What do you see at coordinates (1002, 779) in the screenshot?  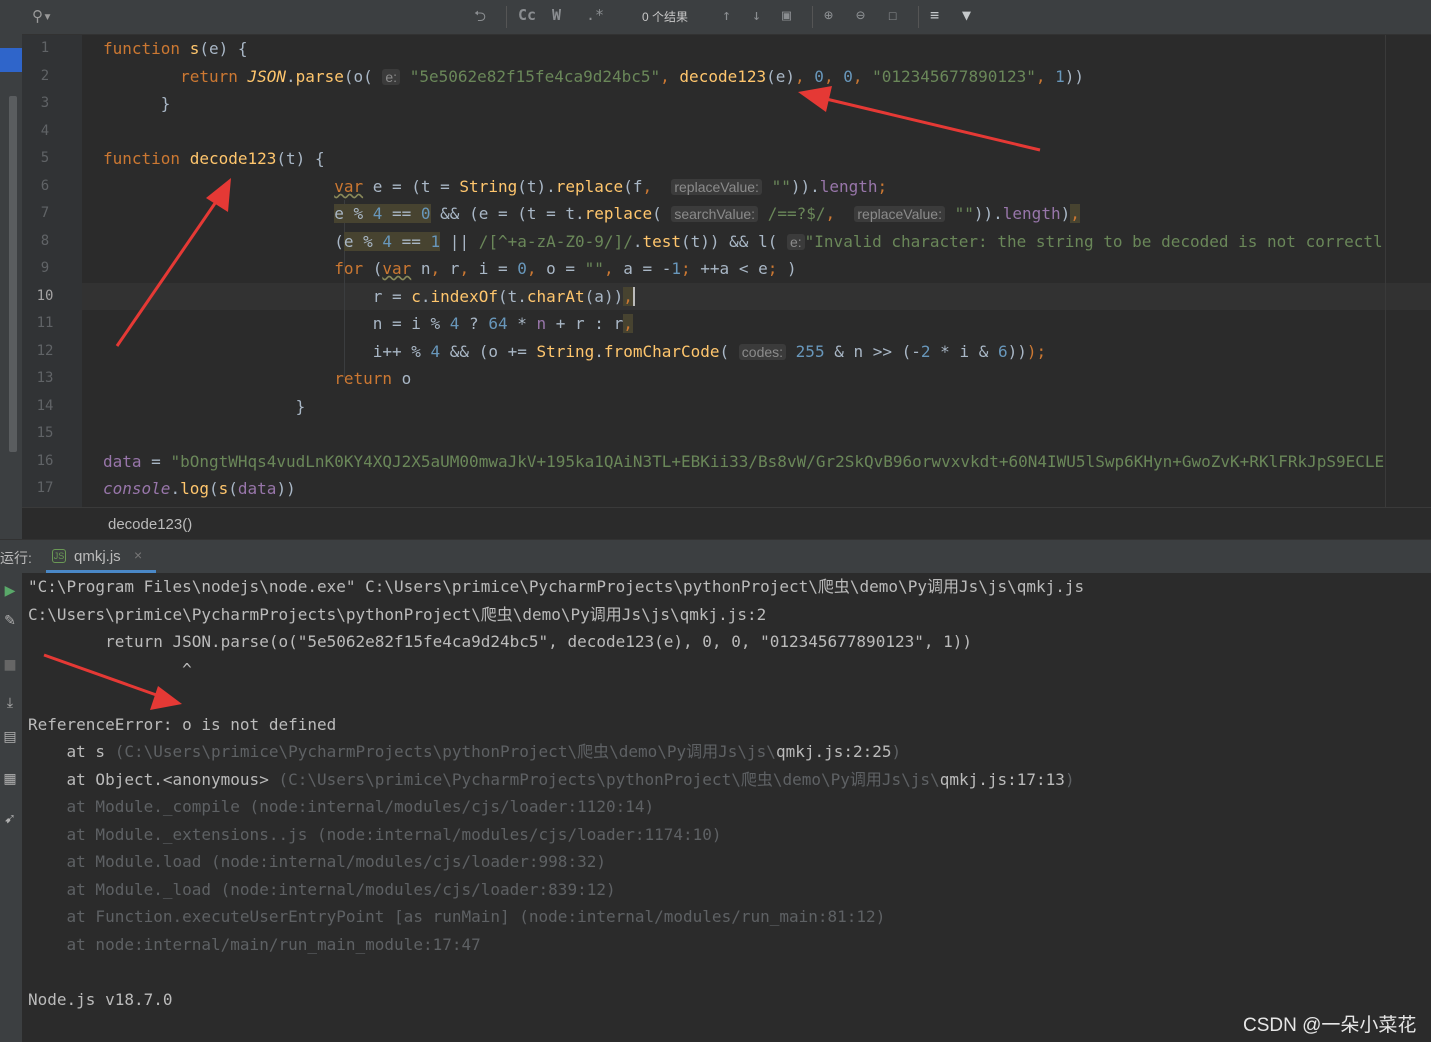 I see `stack-link: qmkj.js:17:13` at bounding box center [1002, 779].